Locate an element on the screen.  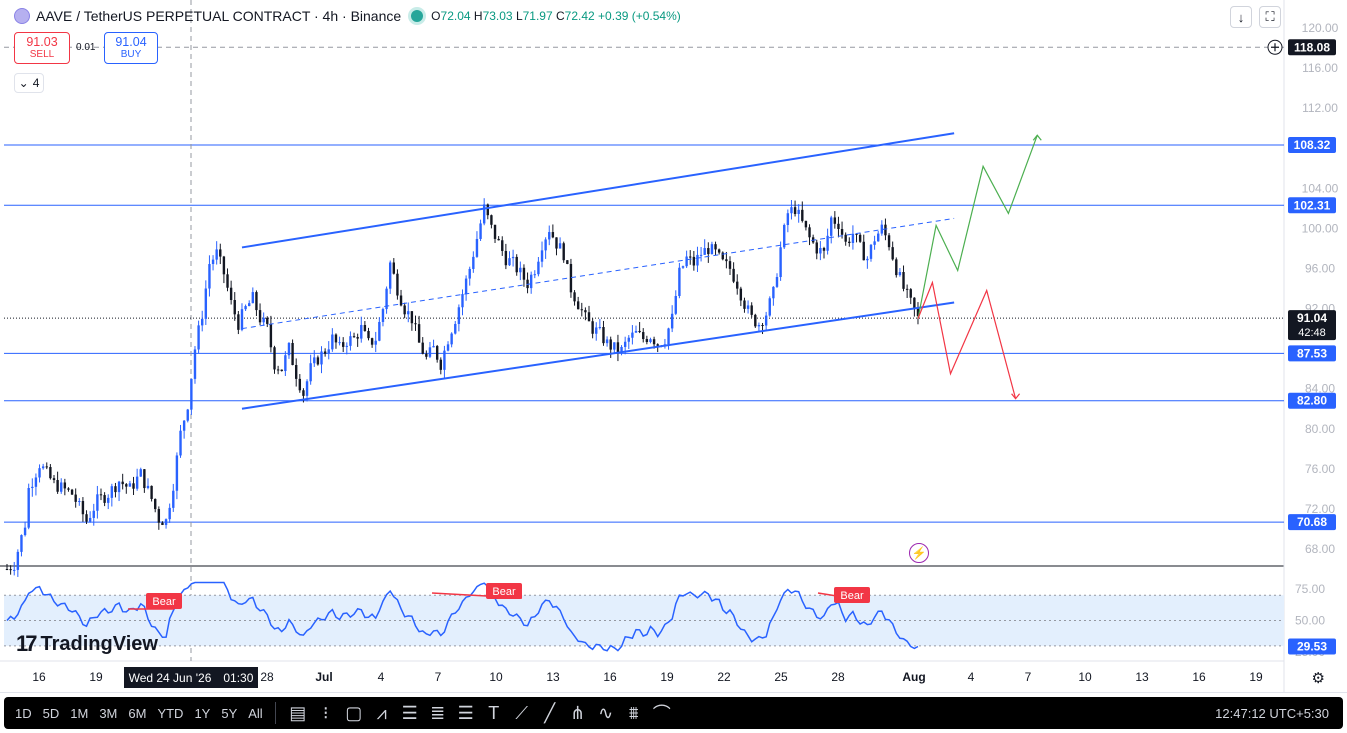
rsi-value-label: 29.53 is located at coordinates (1312, 646).